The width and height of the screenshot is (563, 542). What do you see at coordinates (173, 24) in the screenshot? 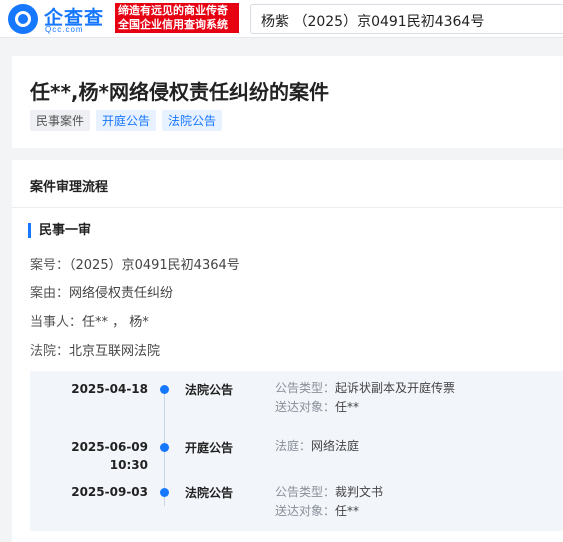
I see `slogan-line-2: 全国企业信用查询系统` at bounding box center [173, 24].